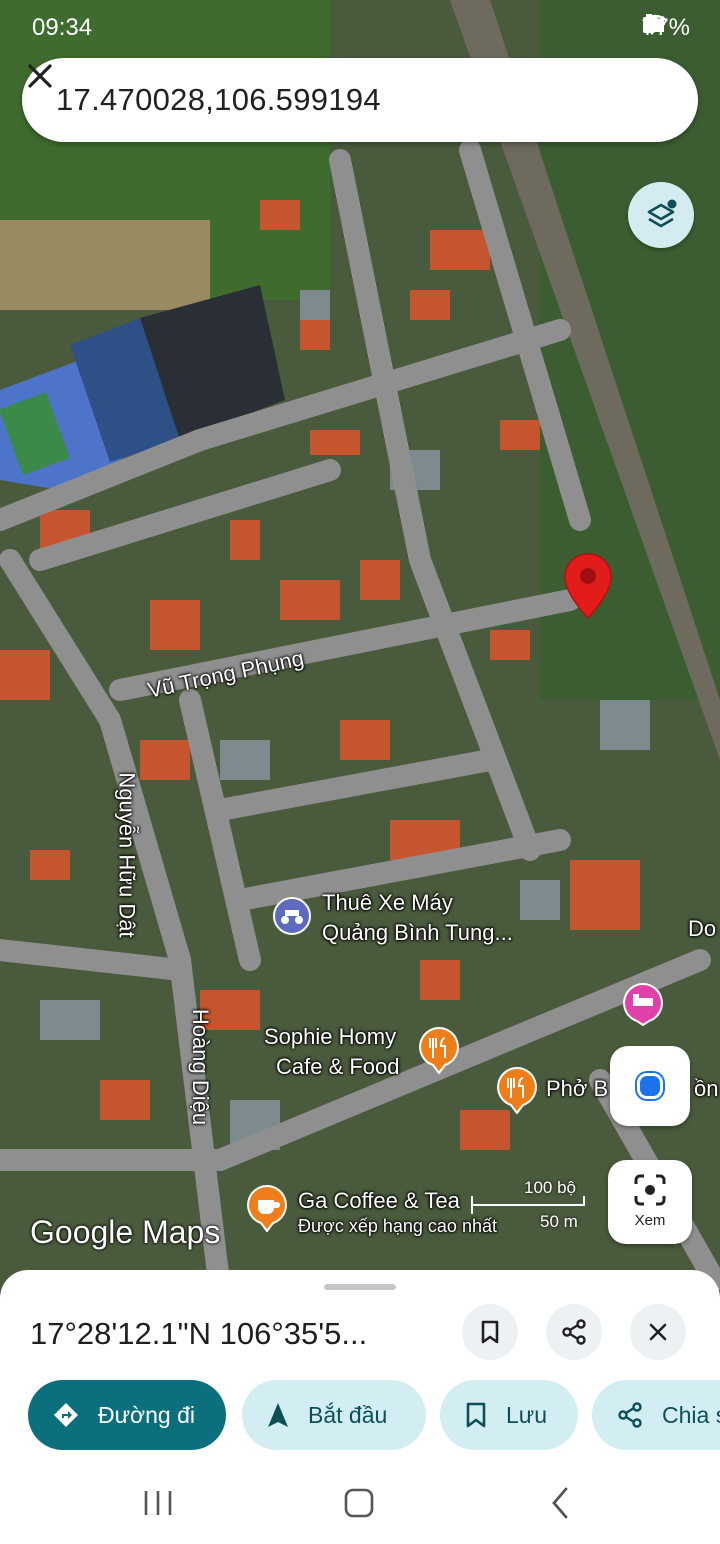 The image size is (720, 1544). I want to click on search-query: 17.470028,106.599194, so click(218, 100).